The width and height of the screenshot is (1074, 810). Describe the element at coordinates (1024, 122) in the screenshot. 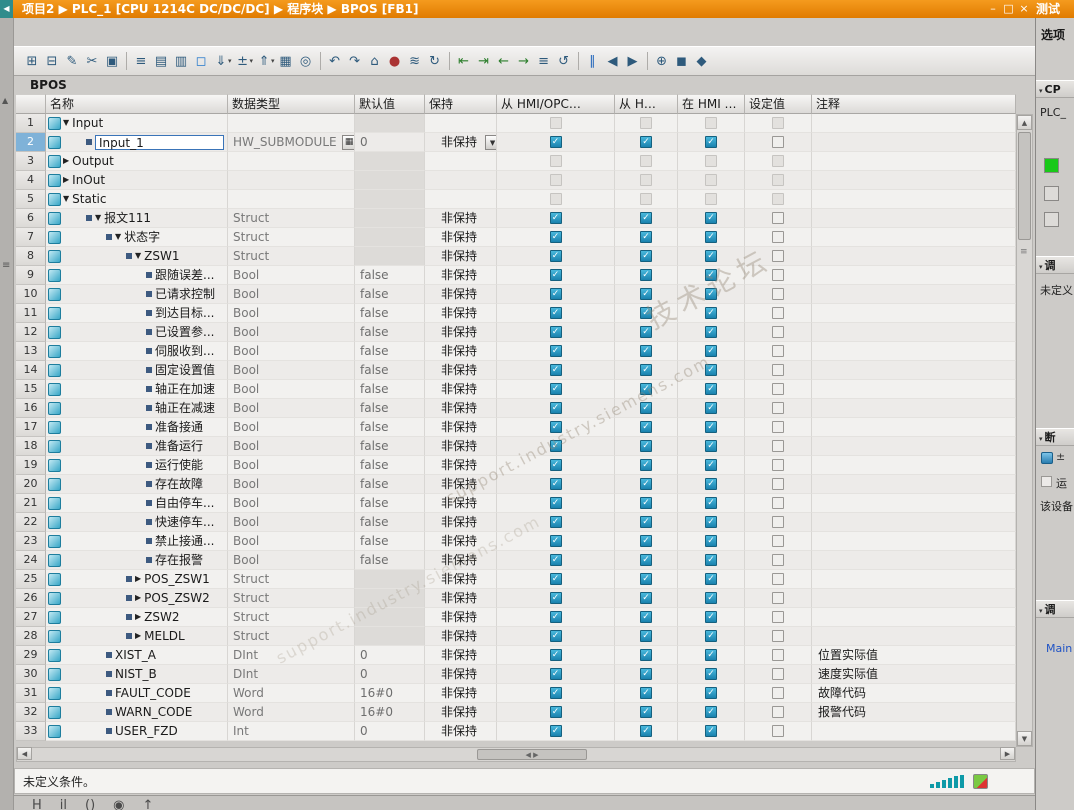

I see `scroll-up-icon: ▲` at that location.